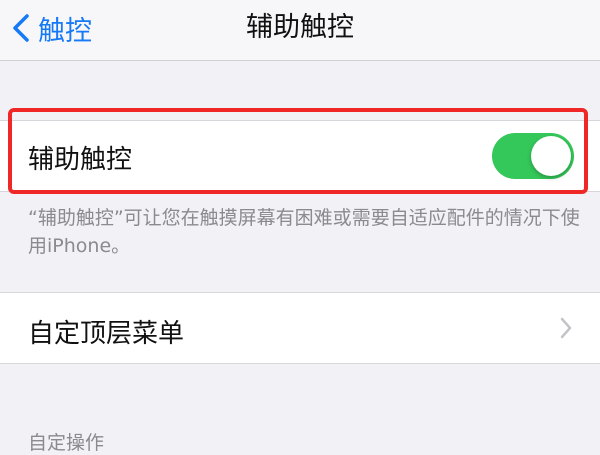 This screenshot has width=600, height=455. Describe the element at coordinates (566, 328) in the screenshot. I see `chevron-right-icon` at that location.